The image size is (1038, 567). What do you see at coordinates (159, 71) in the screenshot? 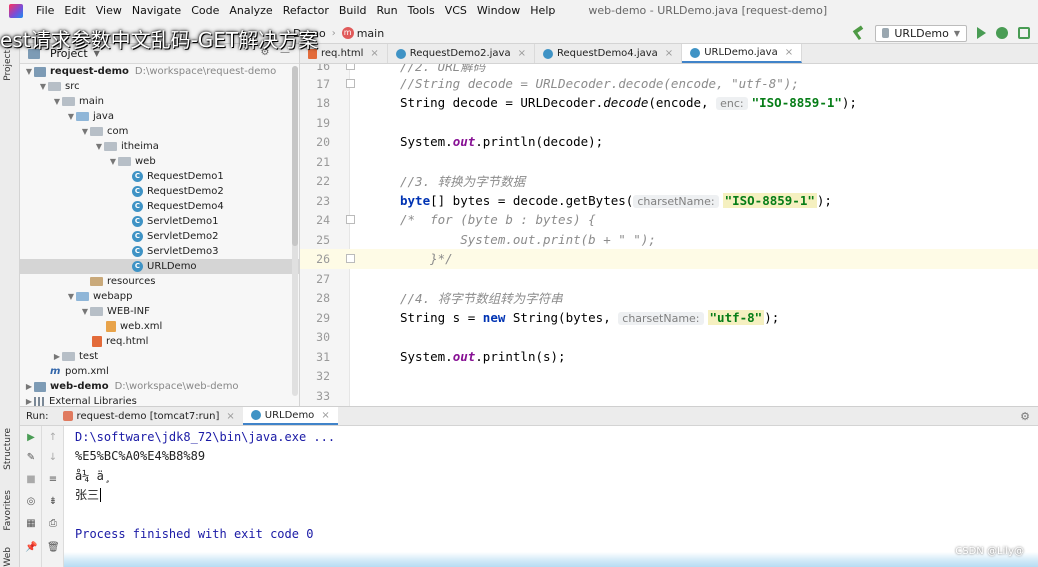
I see `tree-item-request-demo: ▼ request-demo D:\workspace\request-demo` at bounding box center [159, 71].